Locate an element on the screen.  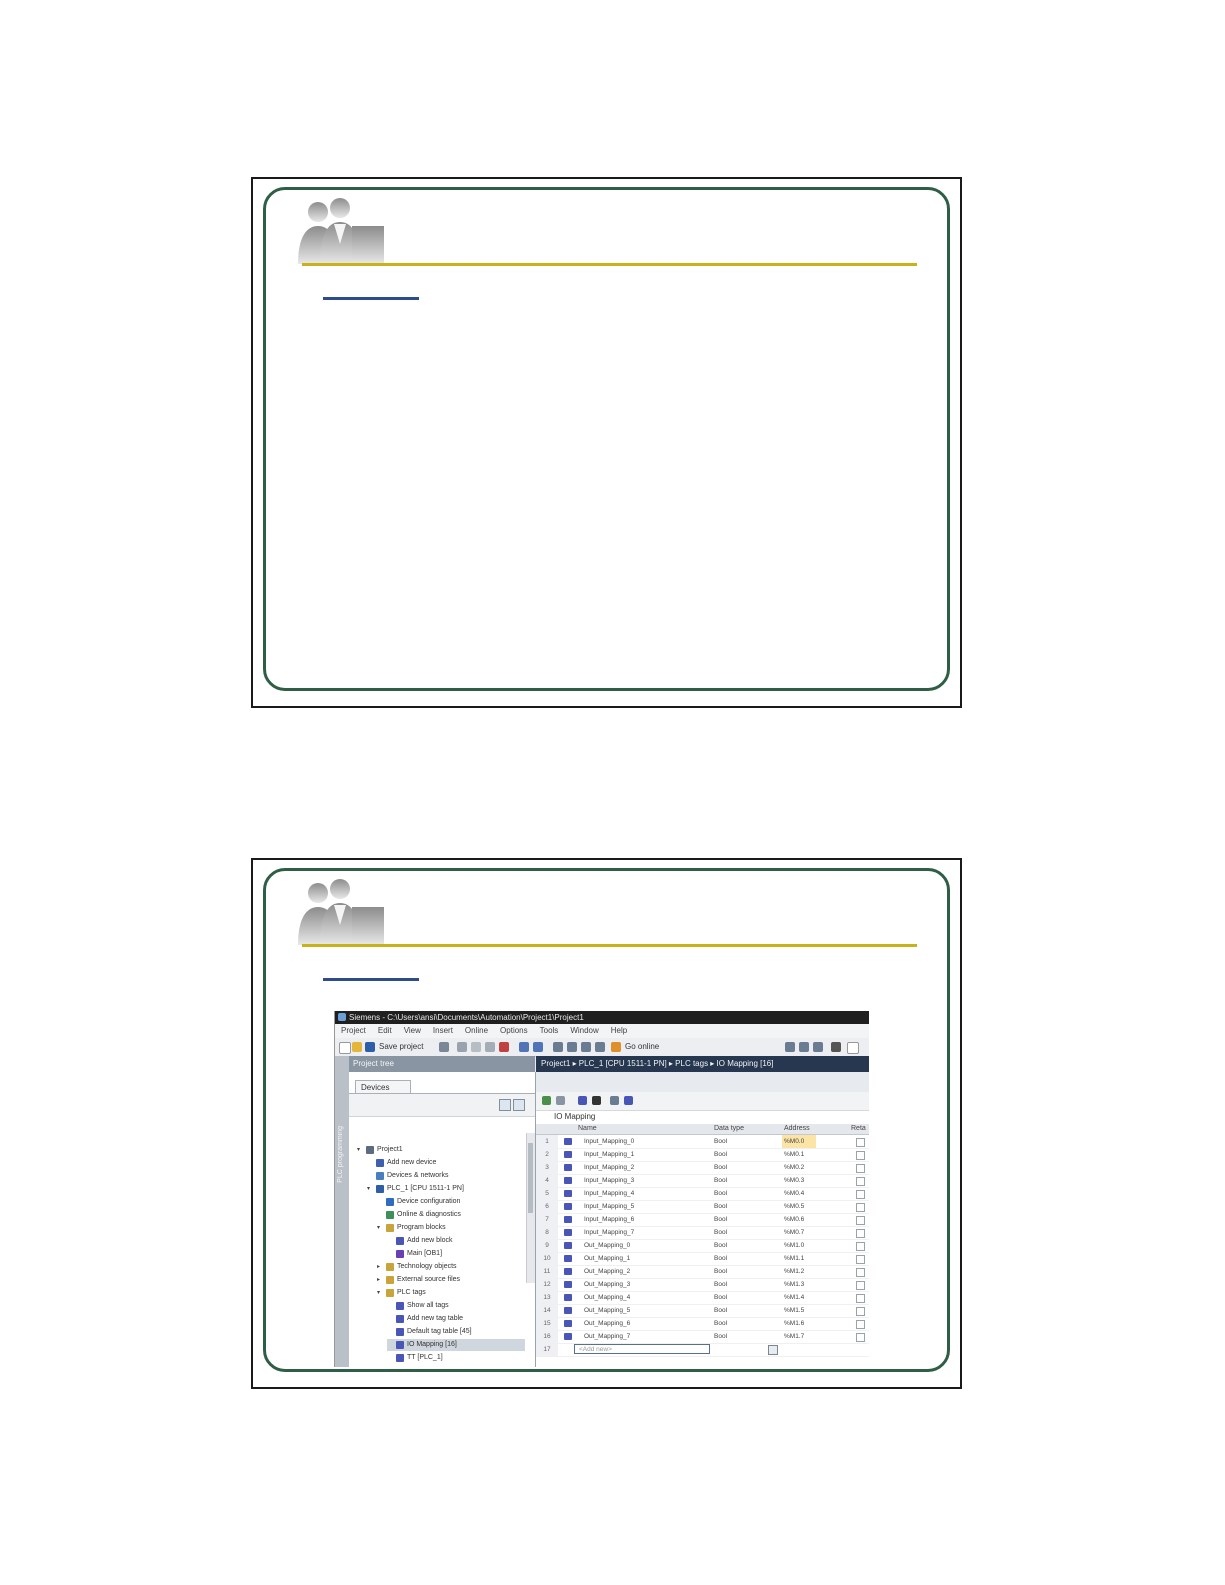
tree-item: Main [OB1] is located at coordinates (456, 1254).